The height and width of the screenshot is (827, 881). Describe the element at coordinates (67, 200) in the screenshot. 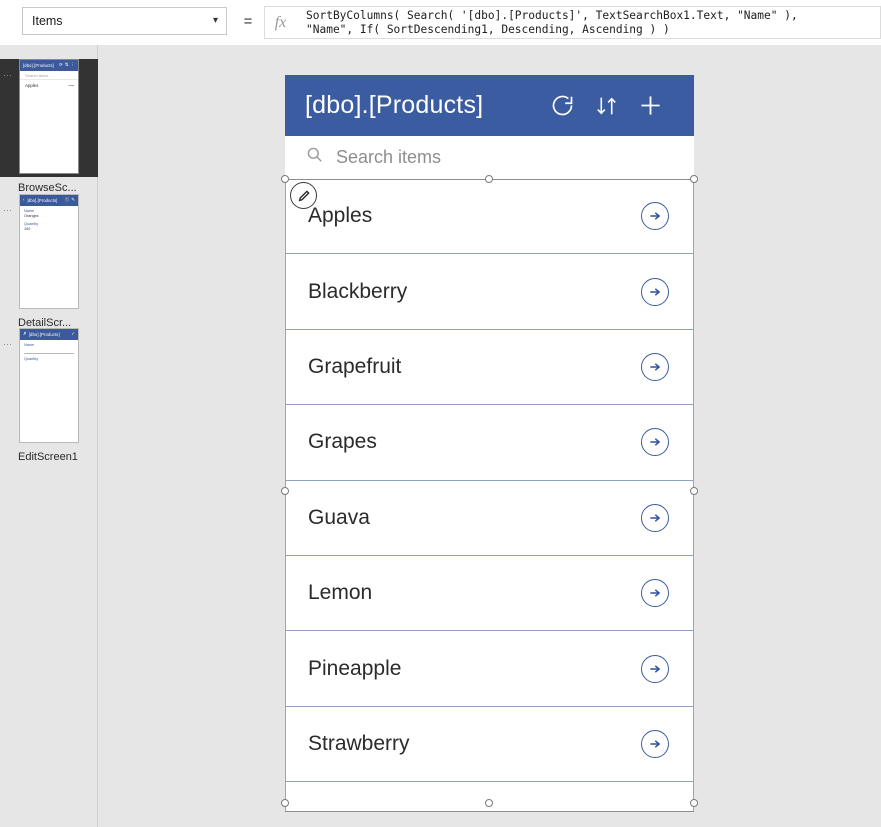

I see `trash-icon: ⓣ` at that location.